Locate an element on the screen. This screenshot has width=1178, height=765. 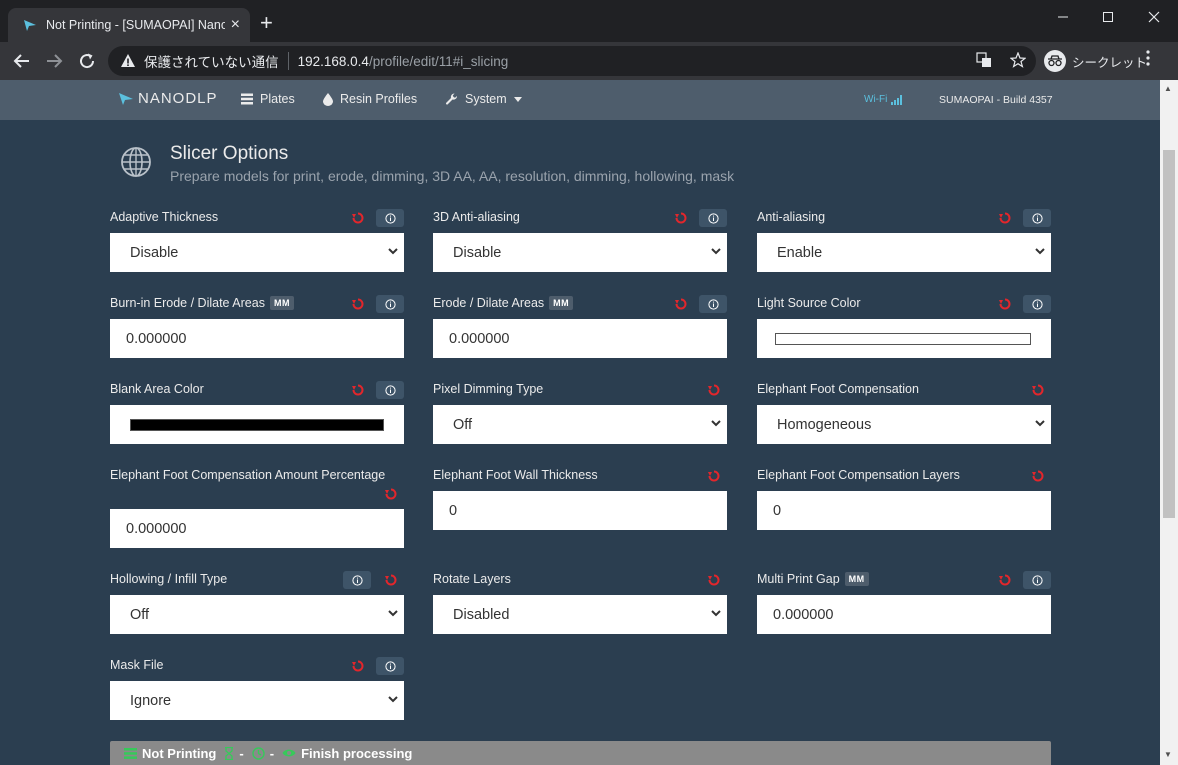
efc-layers-input: 0 is located at coordinates (904, 510).